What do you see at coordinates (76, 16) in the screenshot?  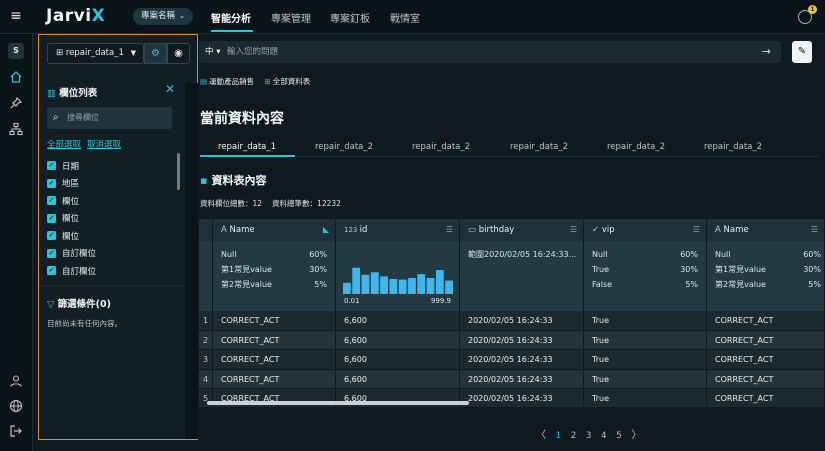 I see `logo: JarviX` at bounding box center [76, 16].